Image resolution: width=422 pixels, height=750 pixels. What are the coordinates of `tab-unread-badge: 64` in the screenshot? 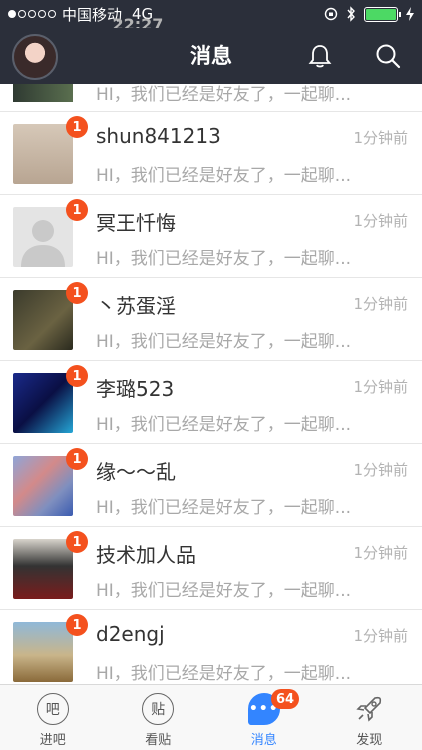 It's located at (285, 699).